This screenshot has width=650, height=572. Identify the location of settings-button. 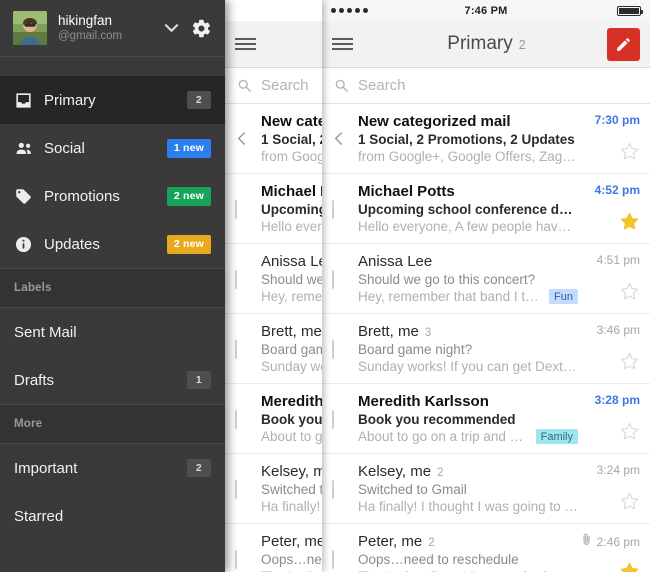
(197, 28).